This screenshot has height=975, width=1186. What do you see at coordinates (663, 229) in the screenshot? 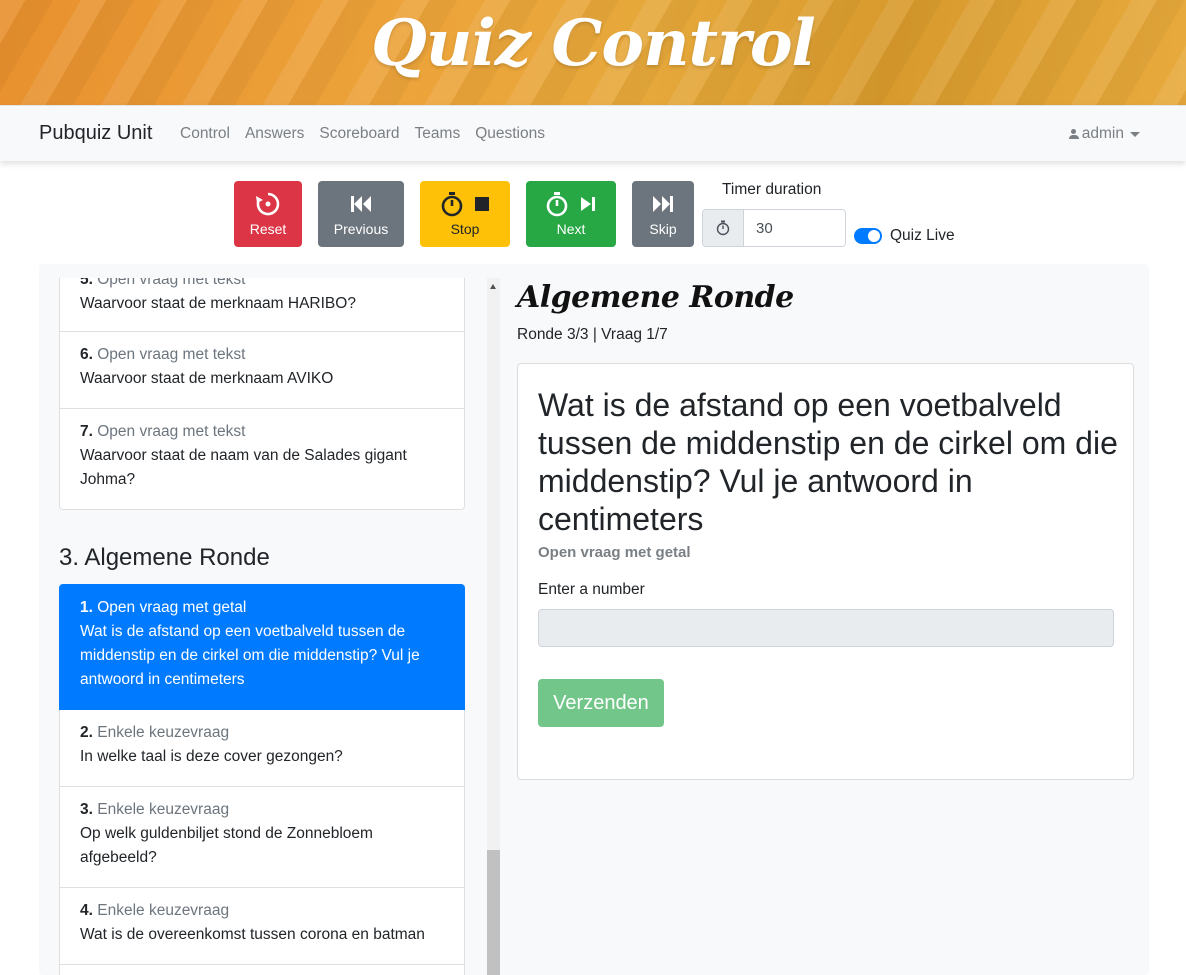
I see `skip-label: Skip` at bounding box center [663, 229].